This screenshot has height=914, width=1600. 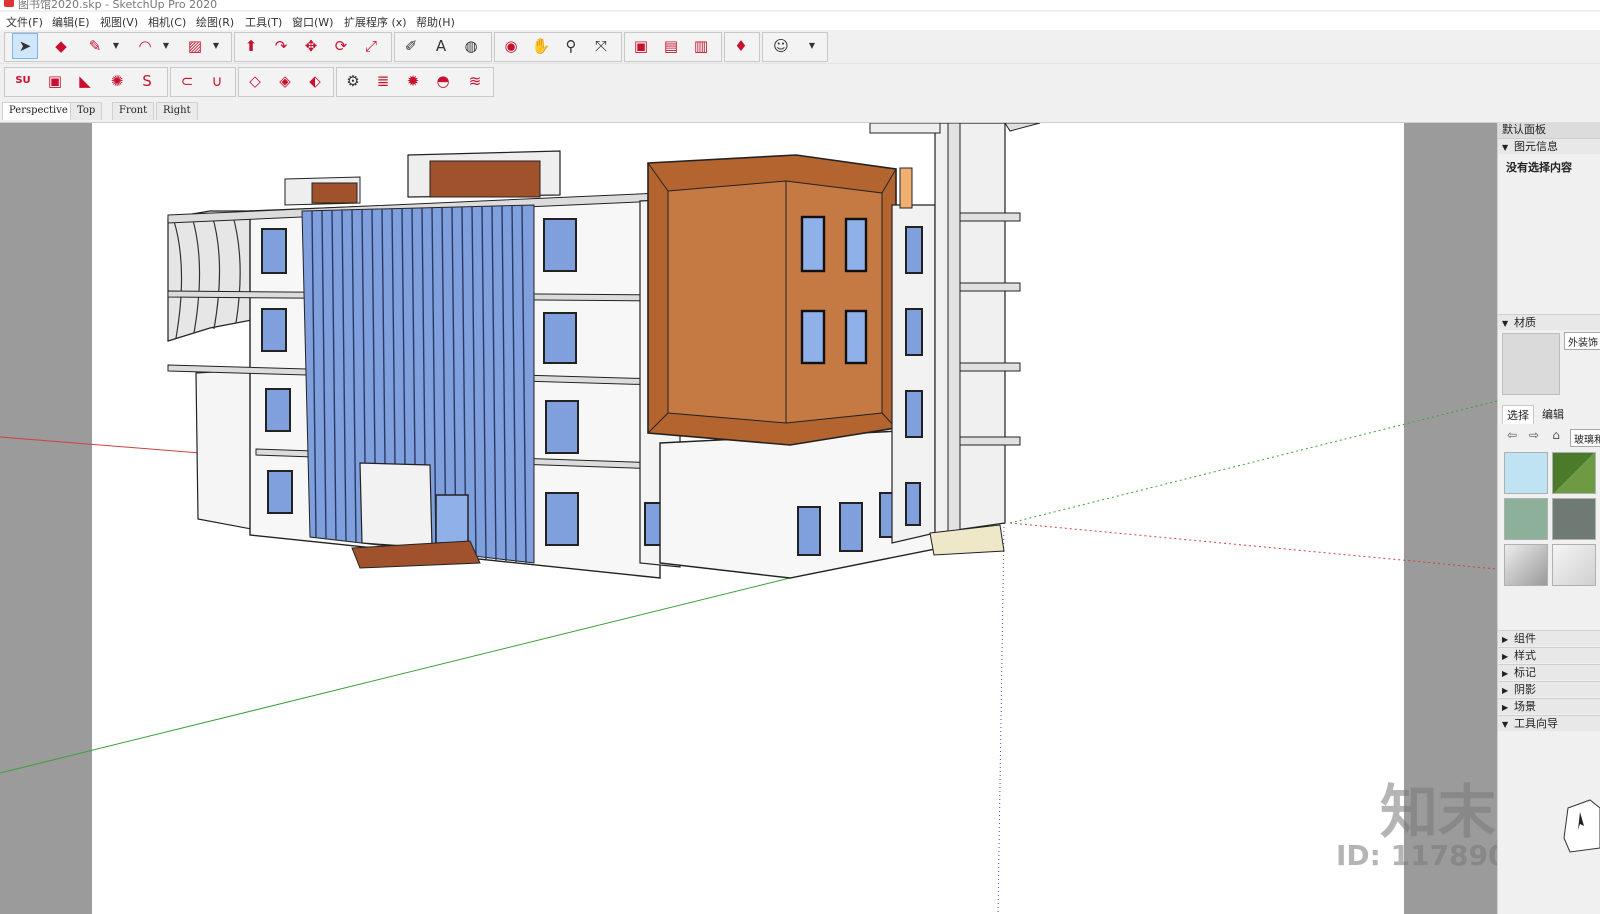 What do you see at coordinates (1585, 438) in the screenshot?
I see `material-library-select: 玻璃和` at bounding box center [1585, 438].